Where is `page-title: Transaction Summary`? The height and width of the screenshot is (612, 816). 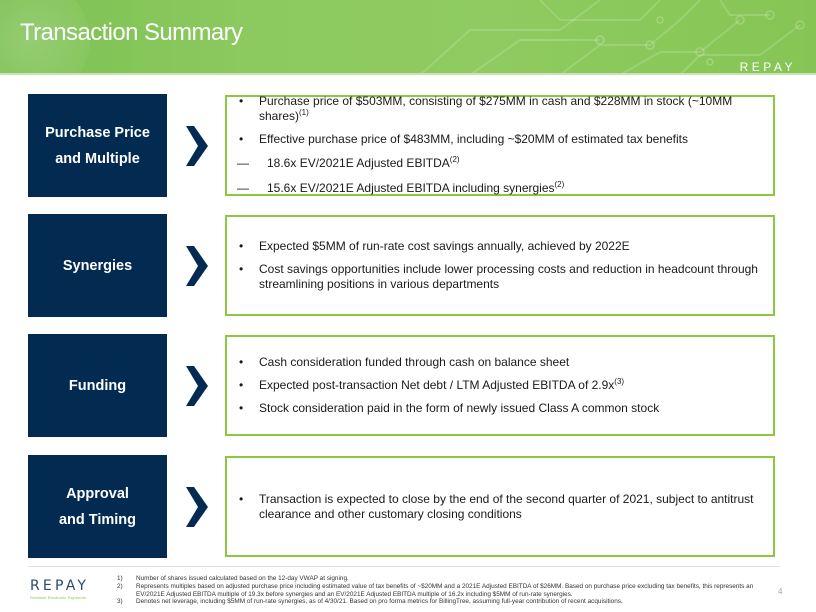 page-title: Transaction Summary is located at coordinates (131, 32).